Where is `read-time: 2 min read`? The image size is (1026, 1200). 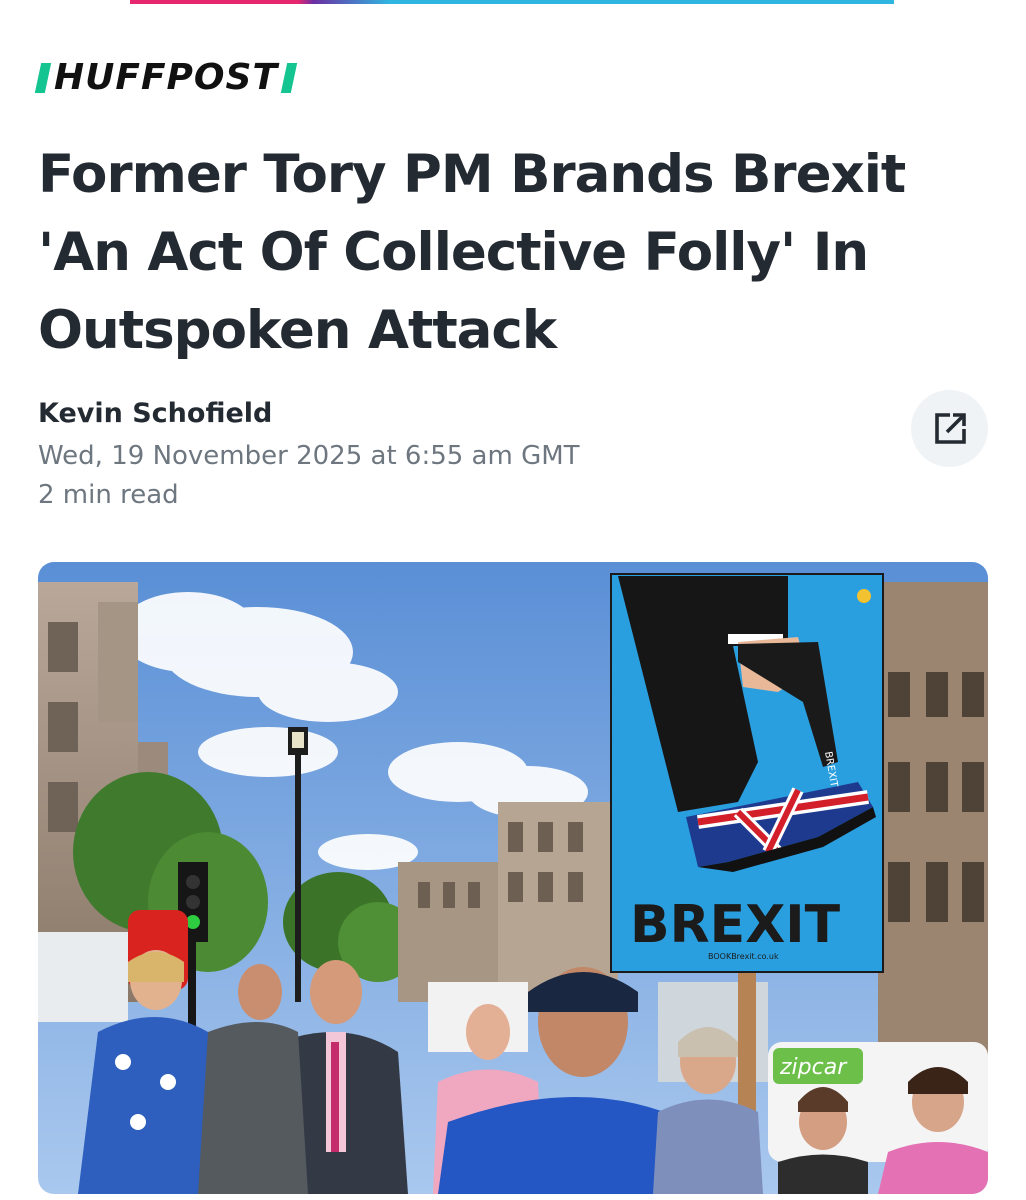 read-time: 2 min read is located at coordinates (108, 495).